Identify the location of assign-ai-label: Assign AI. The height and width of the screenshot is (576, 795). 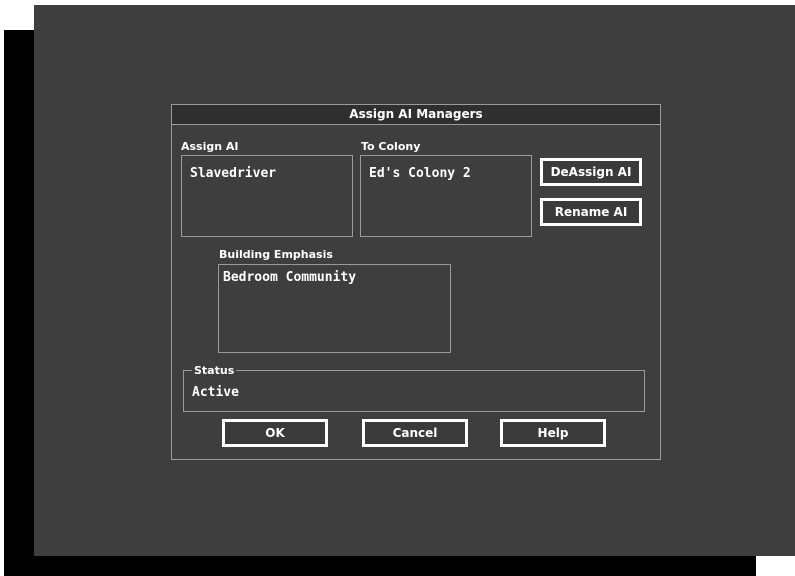
(210, 146).